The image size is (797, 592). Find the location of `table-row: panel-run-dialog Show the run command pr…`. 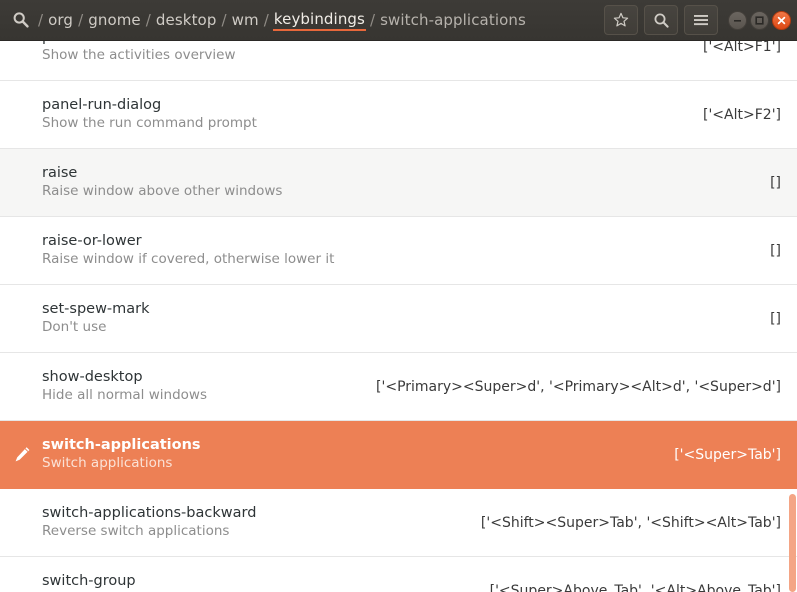

table-row: panel-run-dialog Show the run command pr… is located at coordinates (398, 115).